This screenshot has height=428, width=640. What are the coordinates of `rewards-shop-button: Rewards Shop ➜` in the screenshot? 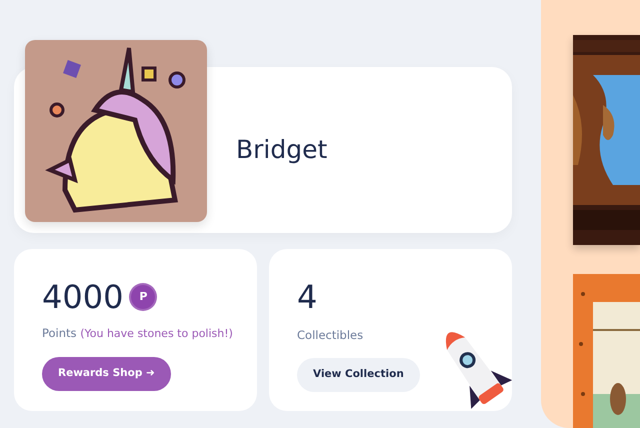 It's located at (106, 373).